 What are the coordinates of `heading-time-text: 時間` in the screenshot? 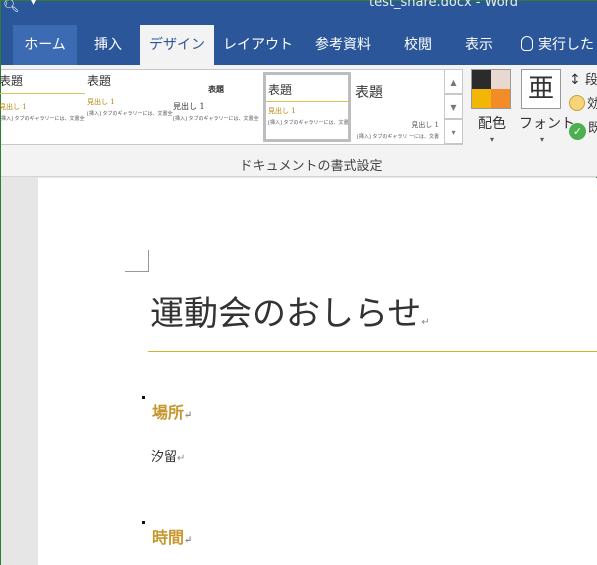 It's located at (168, 537).